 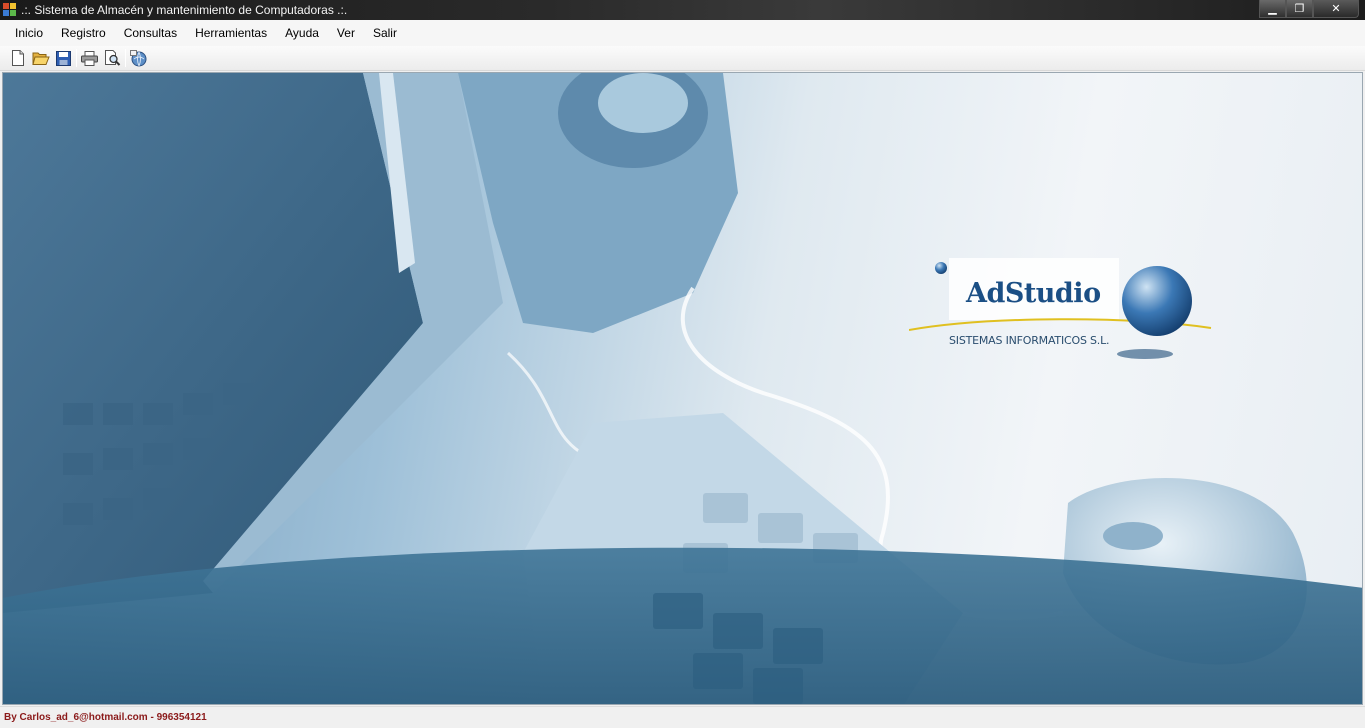 I want to click on new-document-icon, so click(x=17, y=58).